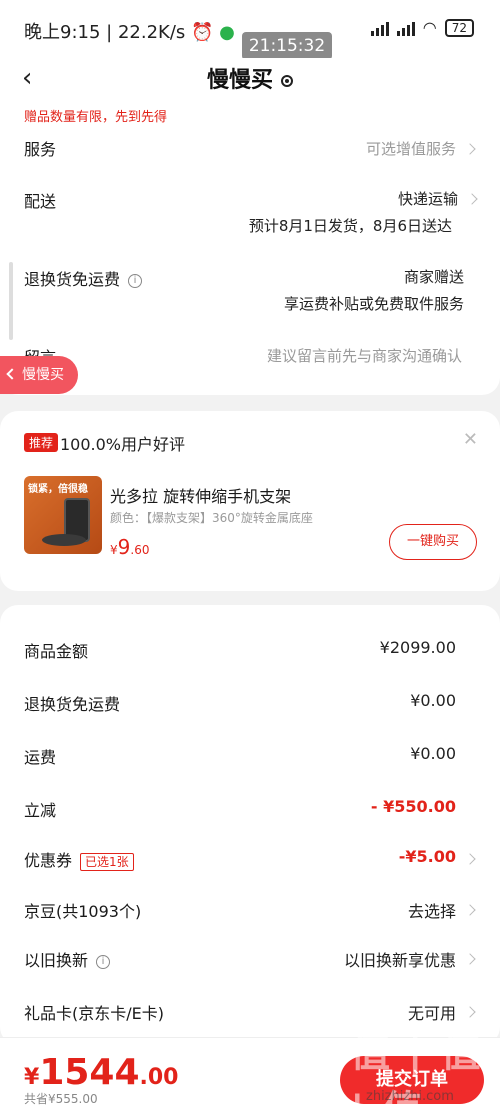 The image size is (500, 1111). I want to click on wechat-icon: ●, so click(227, 32).